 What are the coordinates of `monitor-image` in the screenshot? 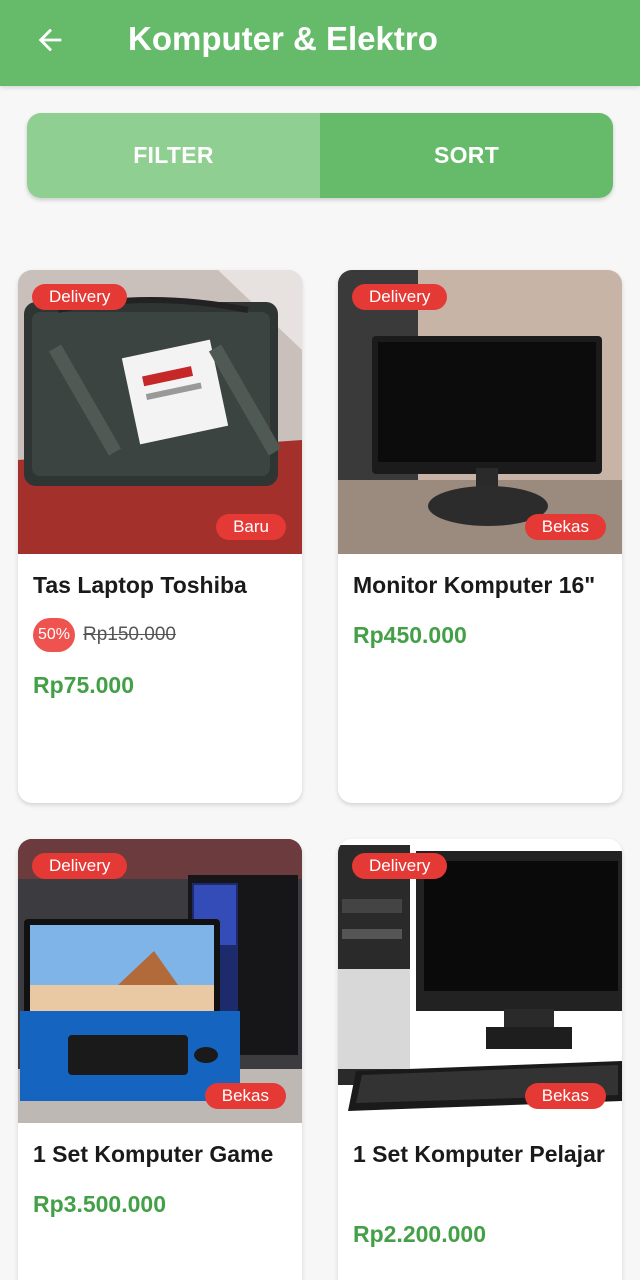 It's located at (480, 412).